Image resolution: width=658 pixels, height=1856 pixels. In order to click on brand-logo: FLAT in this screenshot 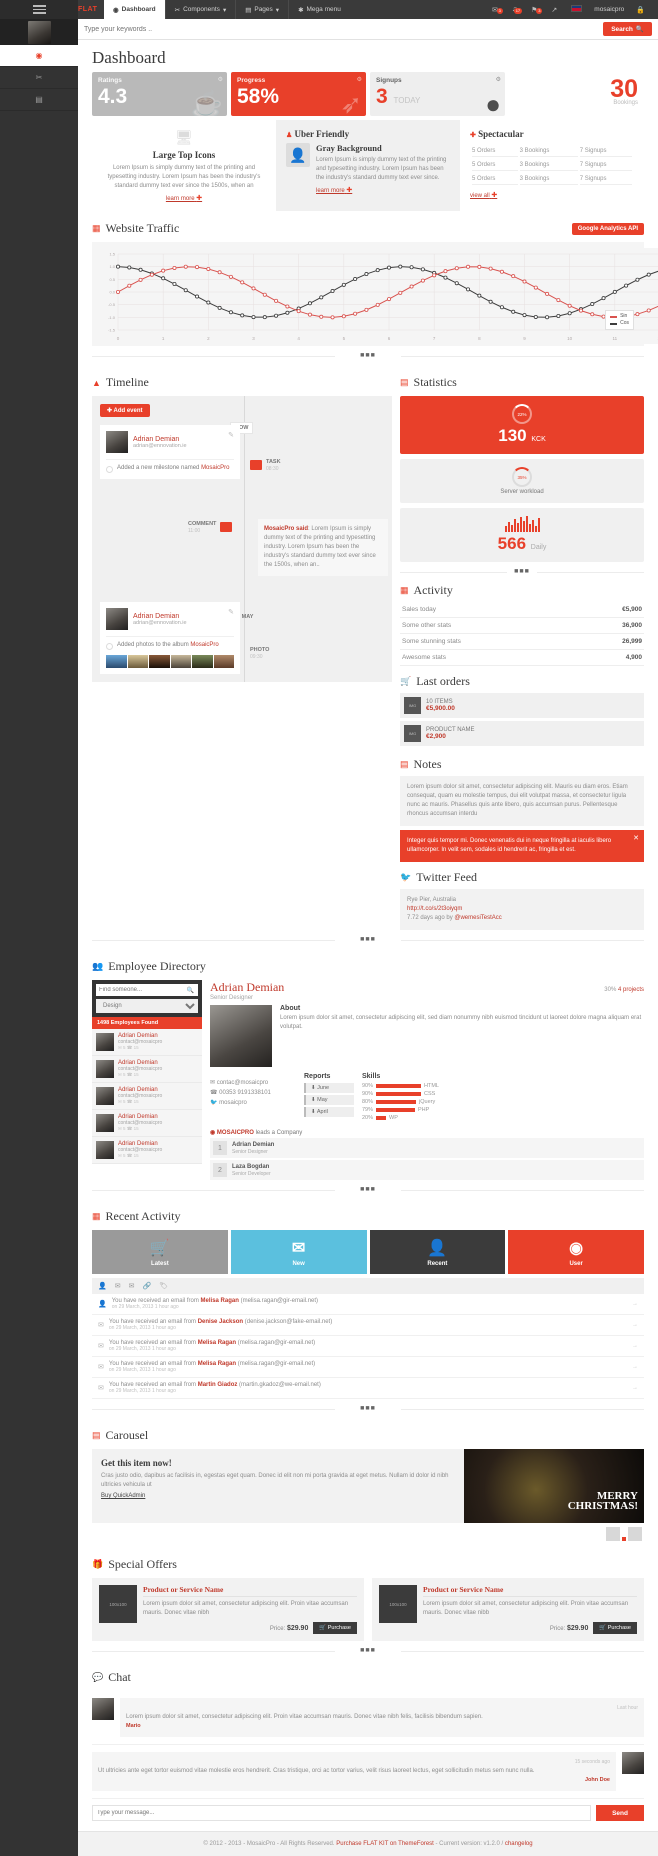, I will do `click(91, 9)`.